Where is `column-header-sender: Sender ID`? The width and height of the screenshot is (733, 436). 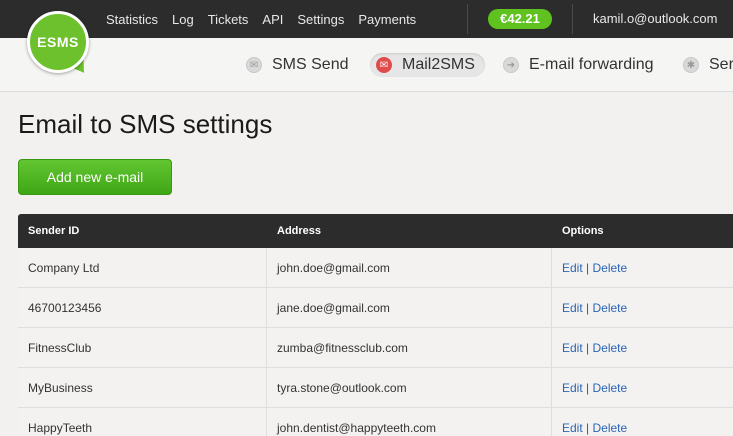
column-header-sender: Sender ID is located at coordinates (54, 231).